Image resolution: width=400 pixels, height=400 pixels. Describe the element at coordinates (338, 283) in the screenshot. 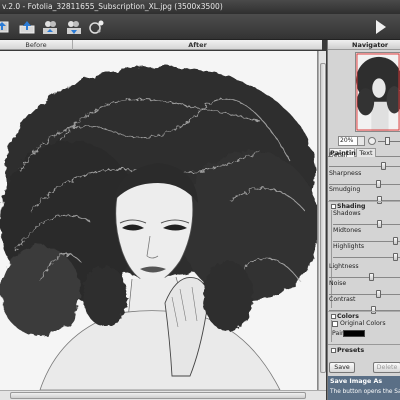

I see `noise-label: Noise` at that location.